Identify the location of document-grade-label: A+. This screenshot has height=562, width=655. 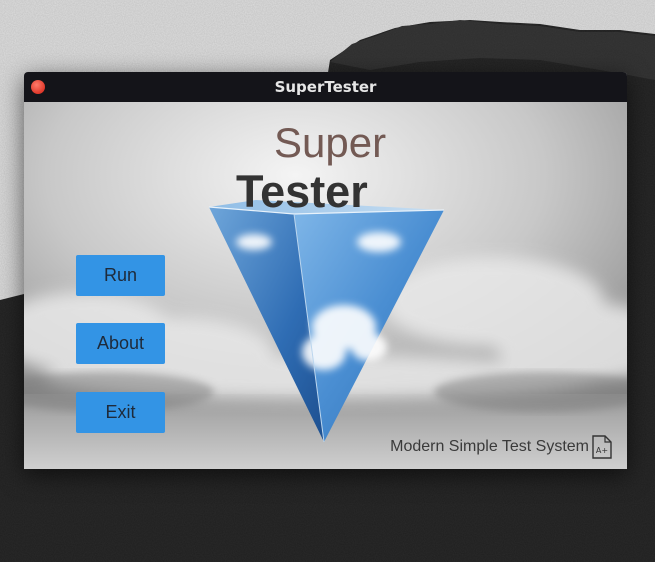
(602, 450).